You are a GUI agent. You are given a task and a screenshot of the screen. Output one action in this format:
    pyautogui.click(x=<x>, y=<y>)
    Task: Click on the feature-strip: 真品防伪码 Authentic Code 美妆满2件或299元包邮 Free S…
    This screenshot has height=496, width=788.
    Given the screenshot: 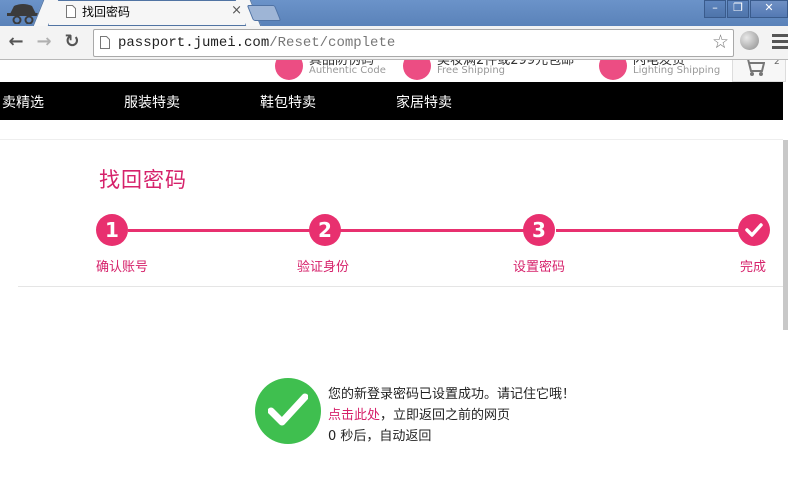 What is the action you would take?
    pyautogui.click(x=394, y=71)
    